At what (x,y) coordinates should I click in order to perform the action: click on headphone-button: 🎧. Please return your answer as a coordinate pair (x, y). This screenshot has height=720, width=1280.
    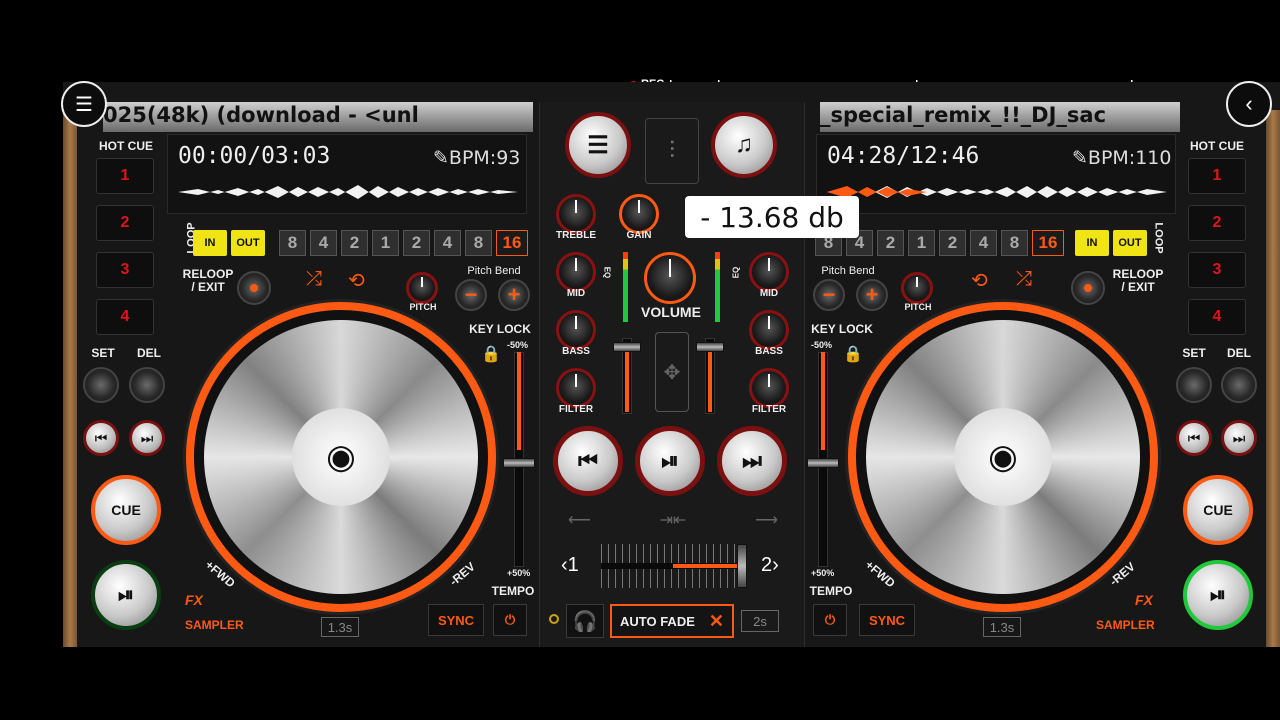
    Looking at the image, I should click on (585, 621).